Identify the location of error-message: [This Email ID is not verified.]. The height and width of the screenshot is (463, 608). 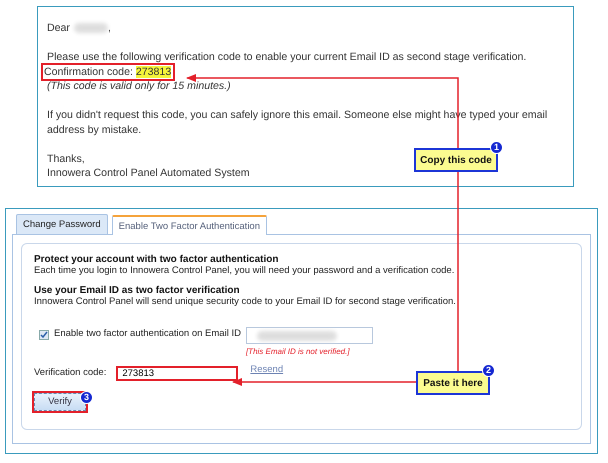
(298, 352).